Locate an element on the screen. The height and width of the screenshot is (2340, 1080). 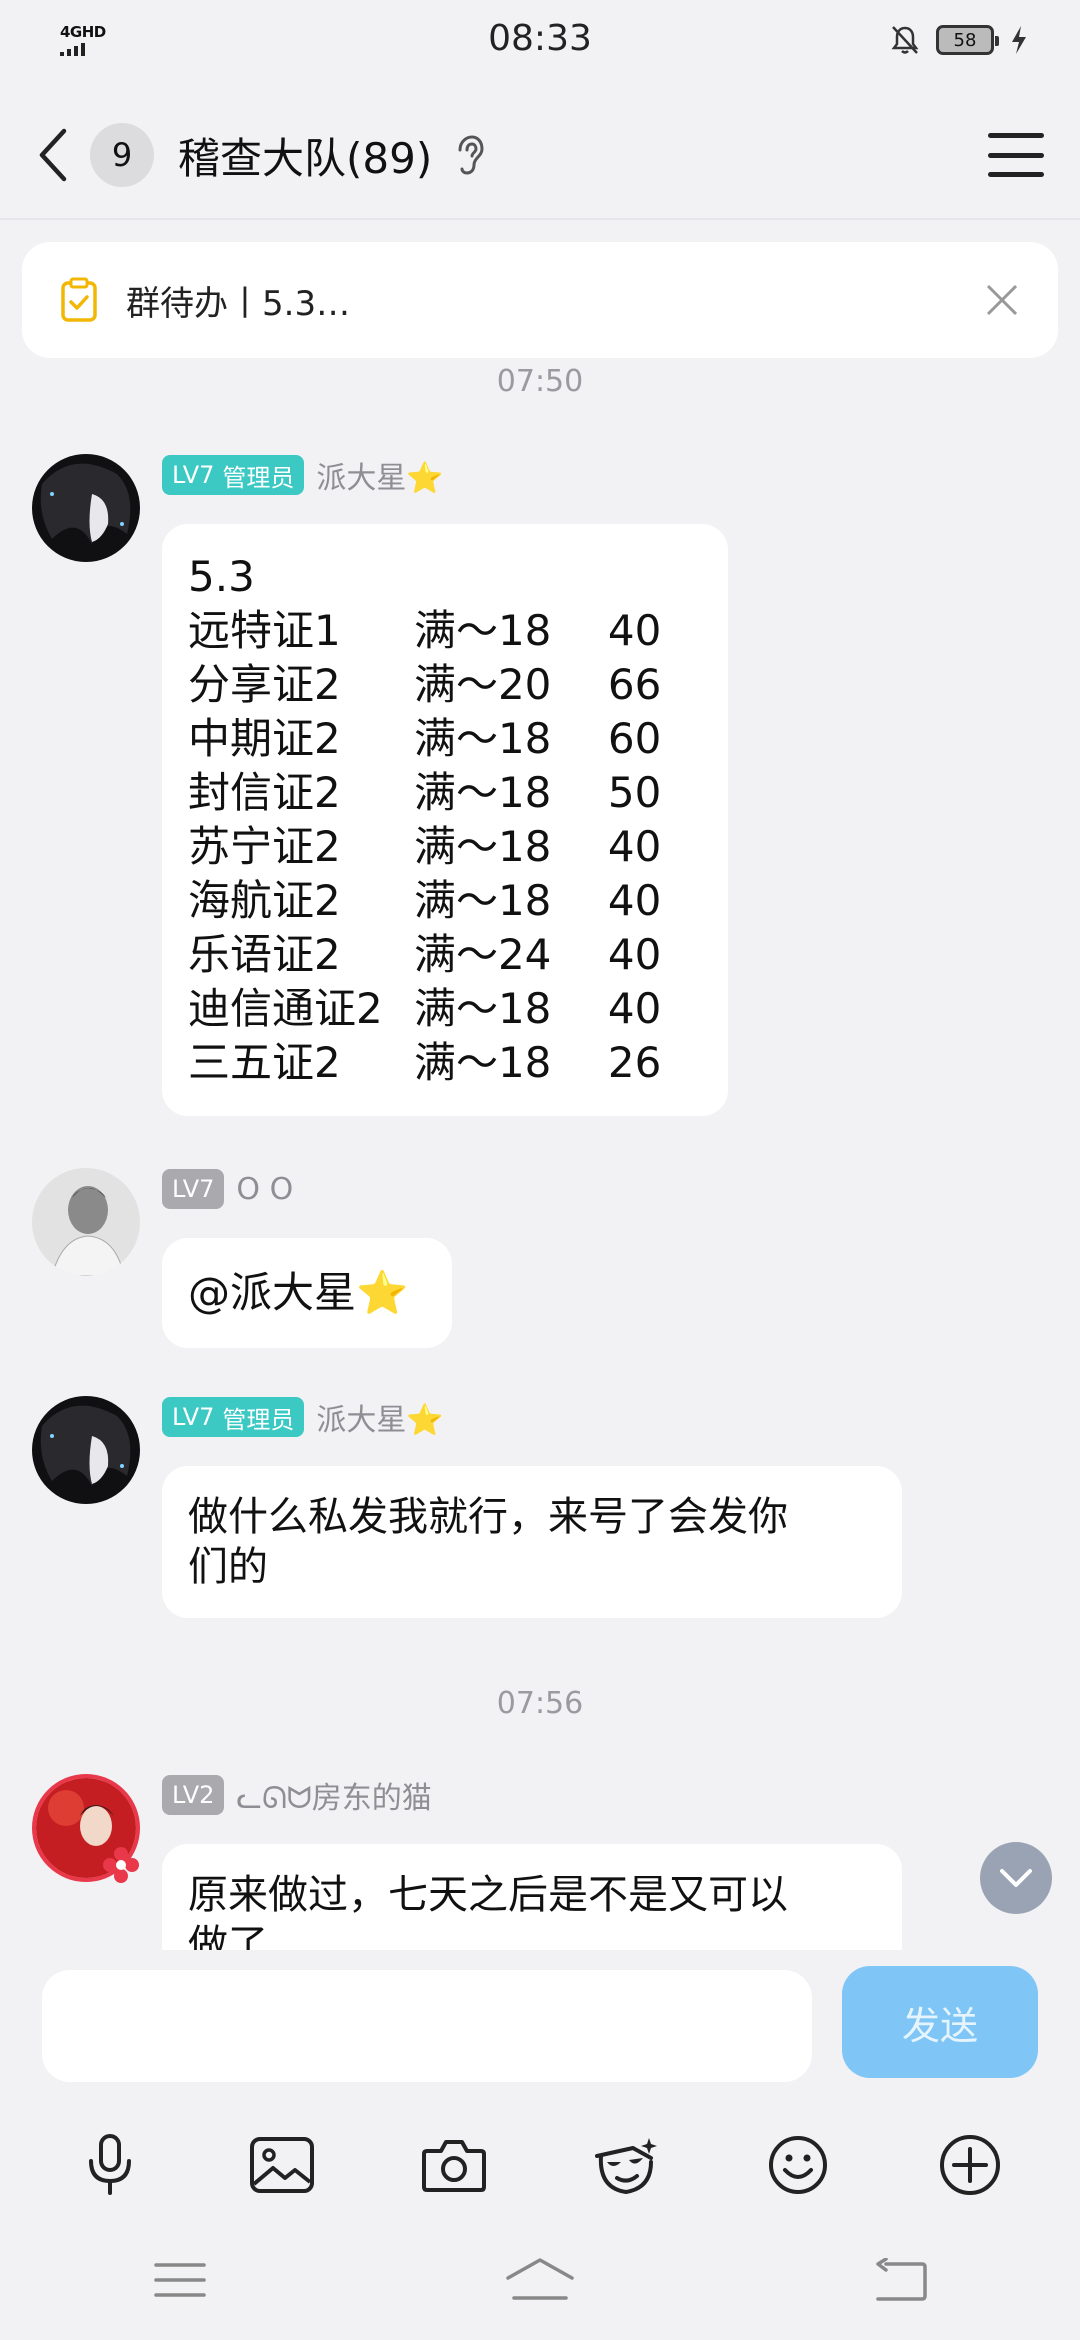
sticker-button is located at coordinates (626, 2165).